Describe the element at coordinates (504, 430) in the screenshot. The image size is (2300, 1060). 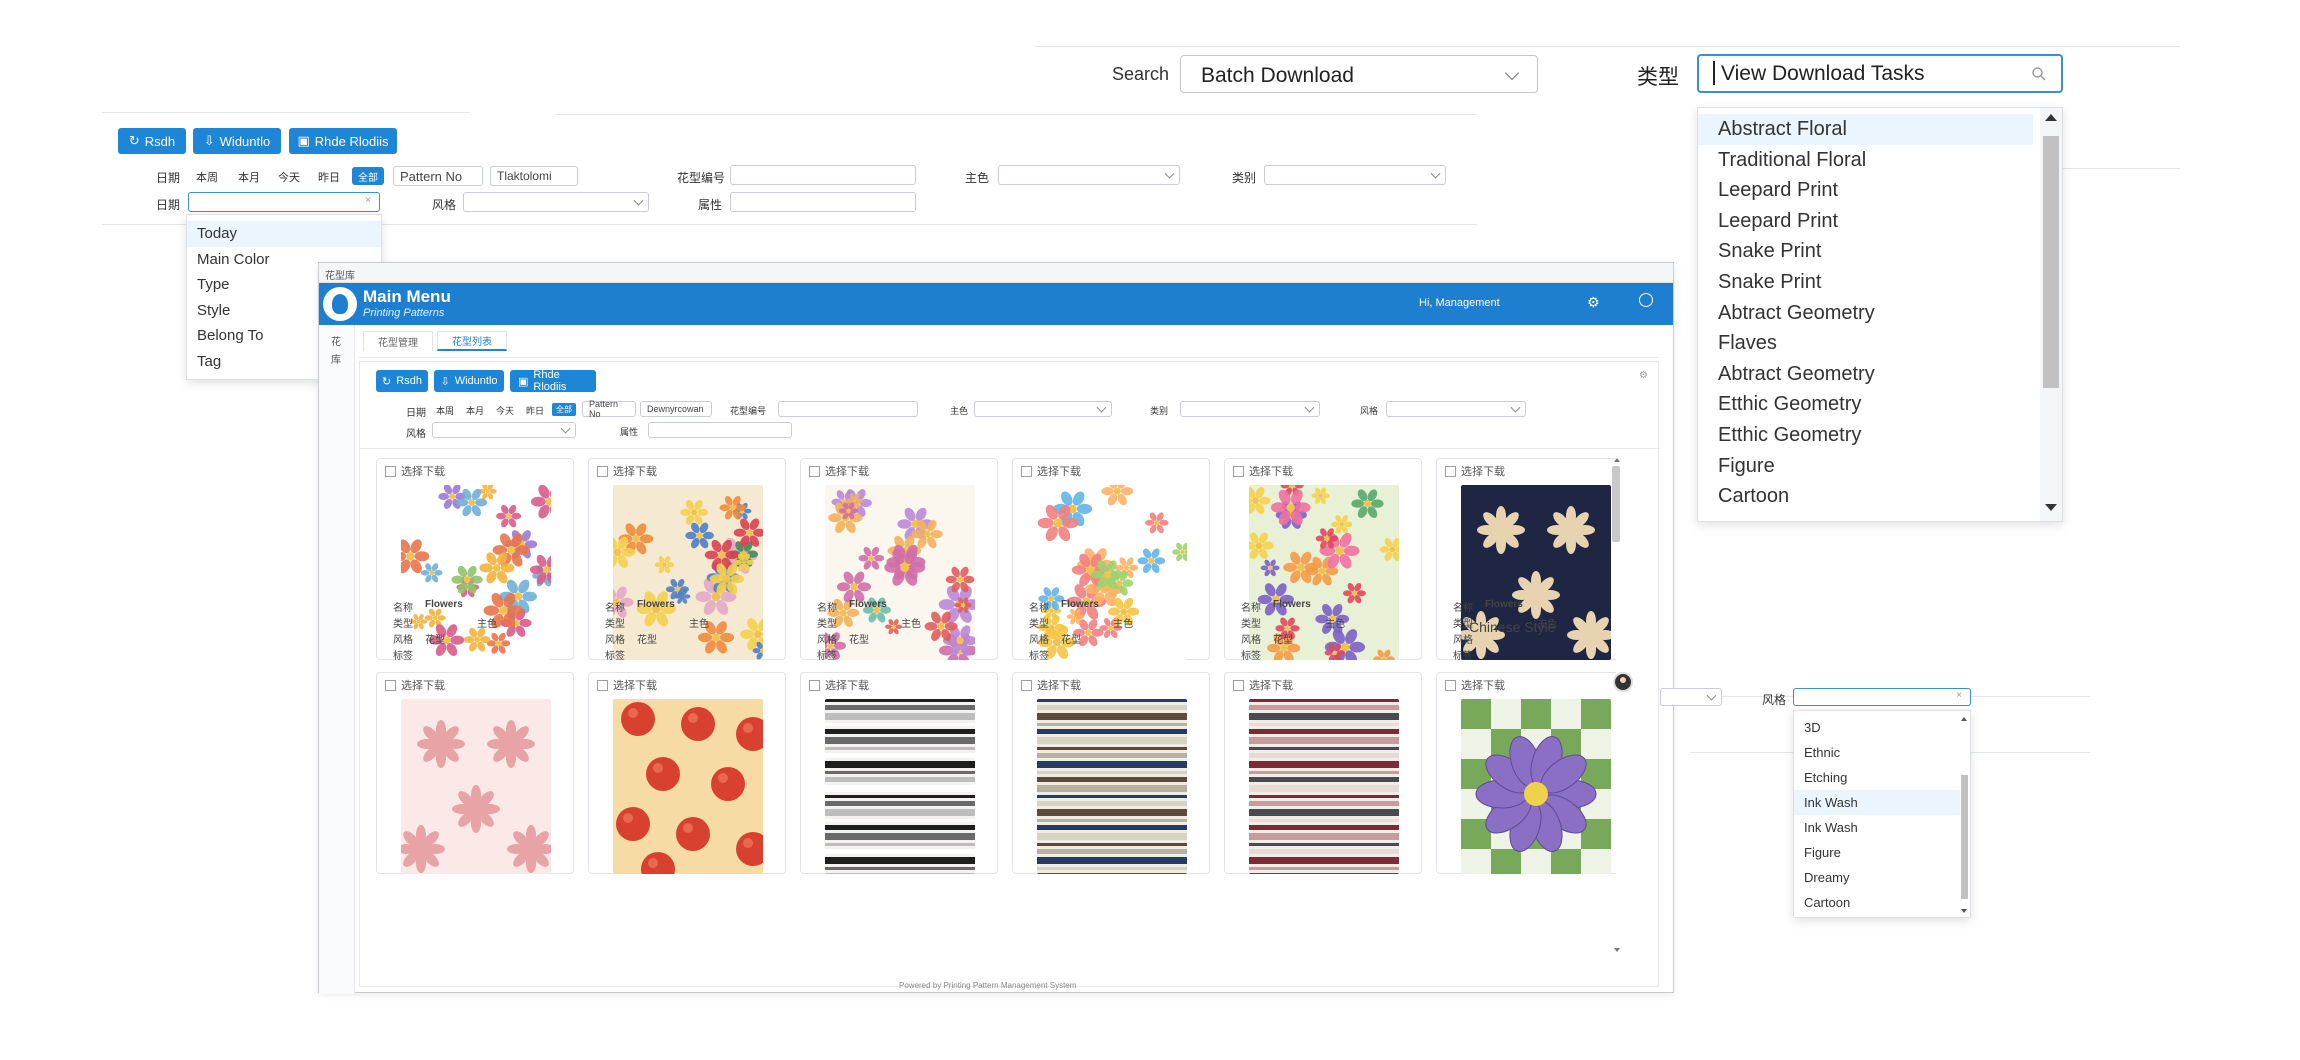
I see `row2-select` at that location.